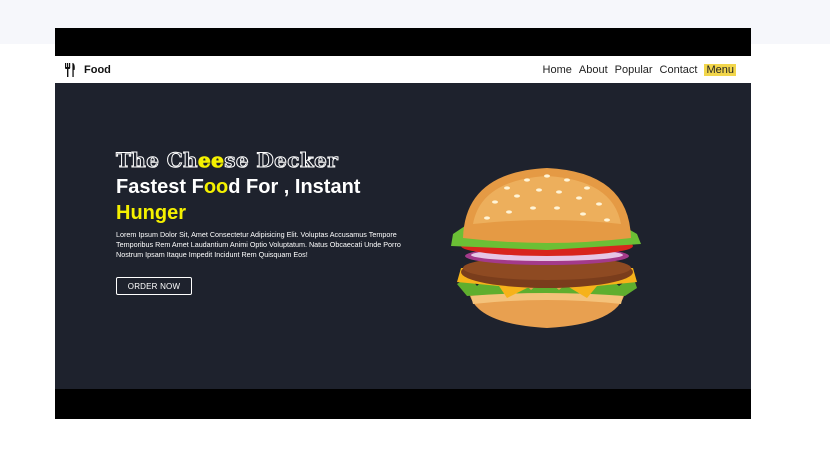 This screenshot has width=830, height=462. What do you see at coordinates (403, 69) in the screenshot?
I see `navbar: Food Home About Popular Contact Menu` at bounding box center [403, 69].